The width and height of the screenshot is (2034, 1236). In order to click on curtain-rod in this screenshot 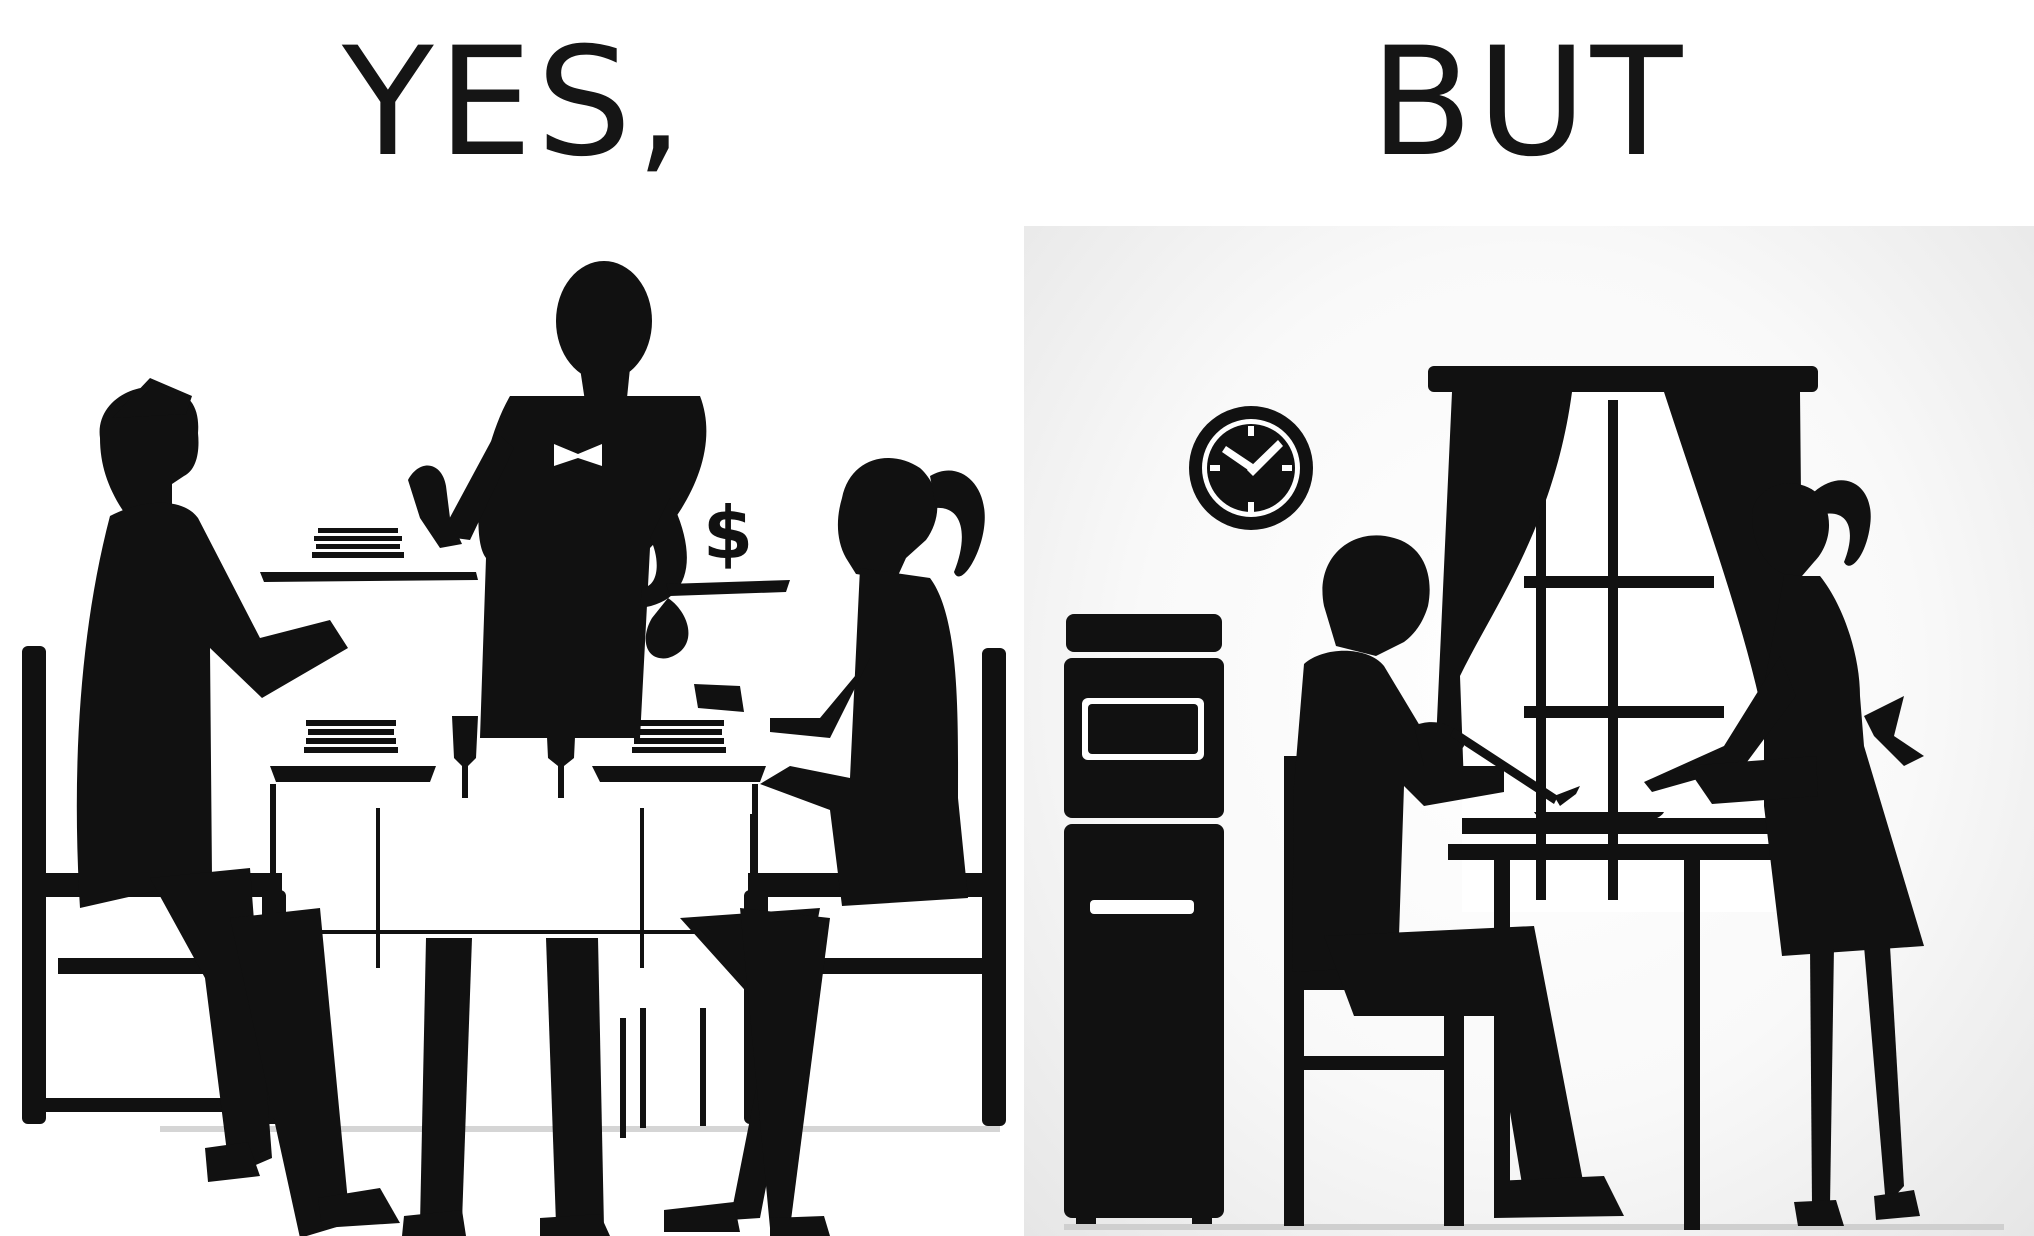, I will do `click(1623, 379)`.